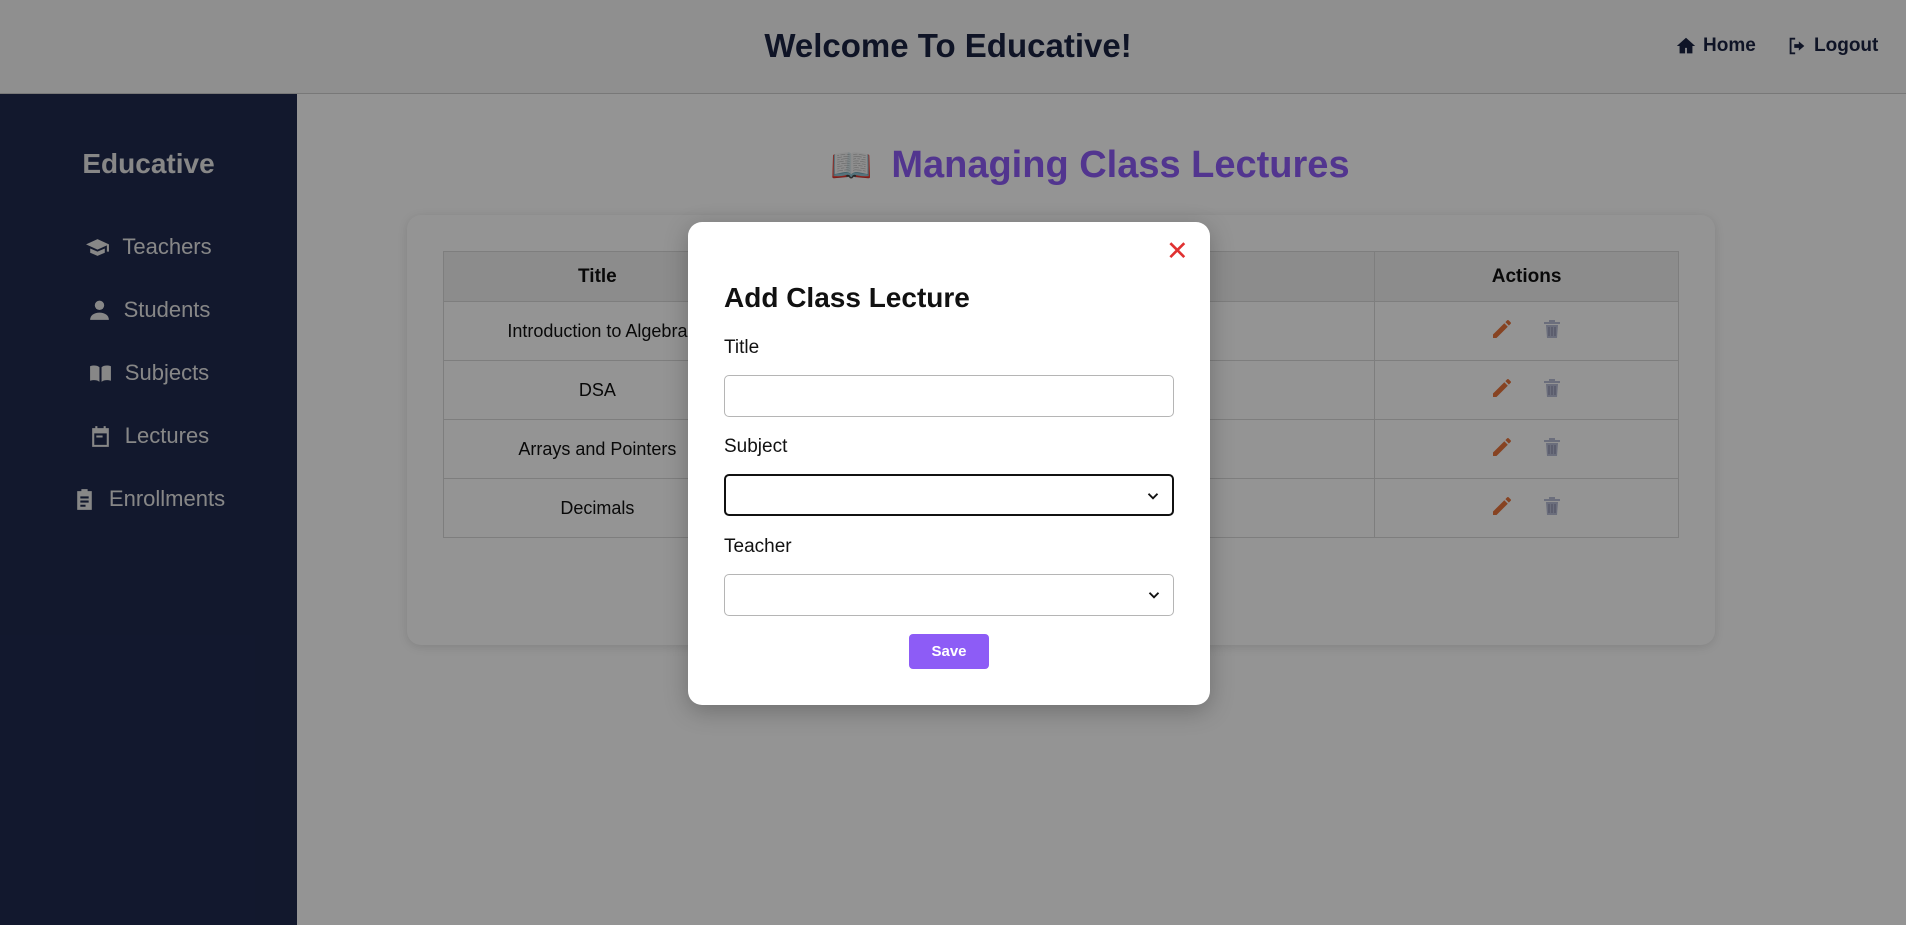 Image resolution: width=1906 pixels, height=925 pixels. Describe the element at coordinates (756, 446) in the screenshot. I see `subject-field-label: Subject` at that location.